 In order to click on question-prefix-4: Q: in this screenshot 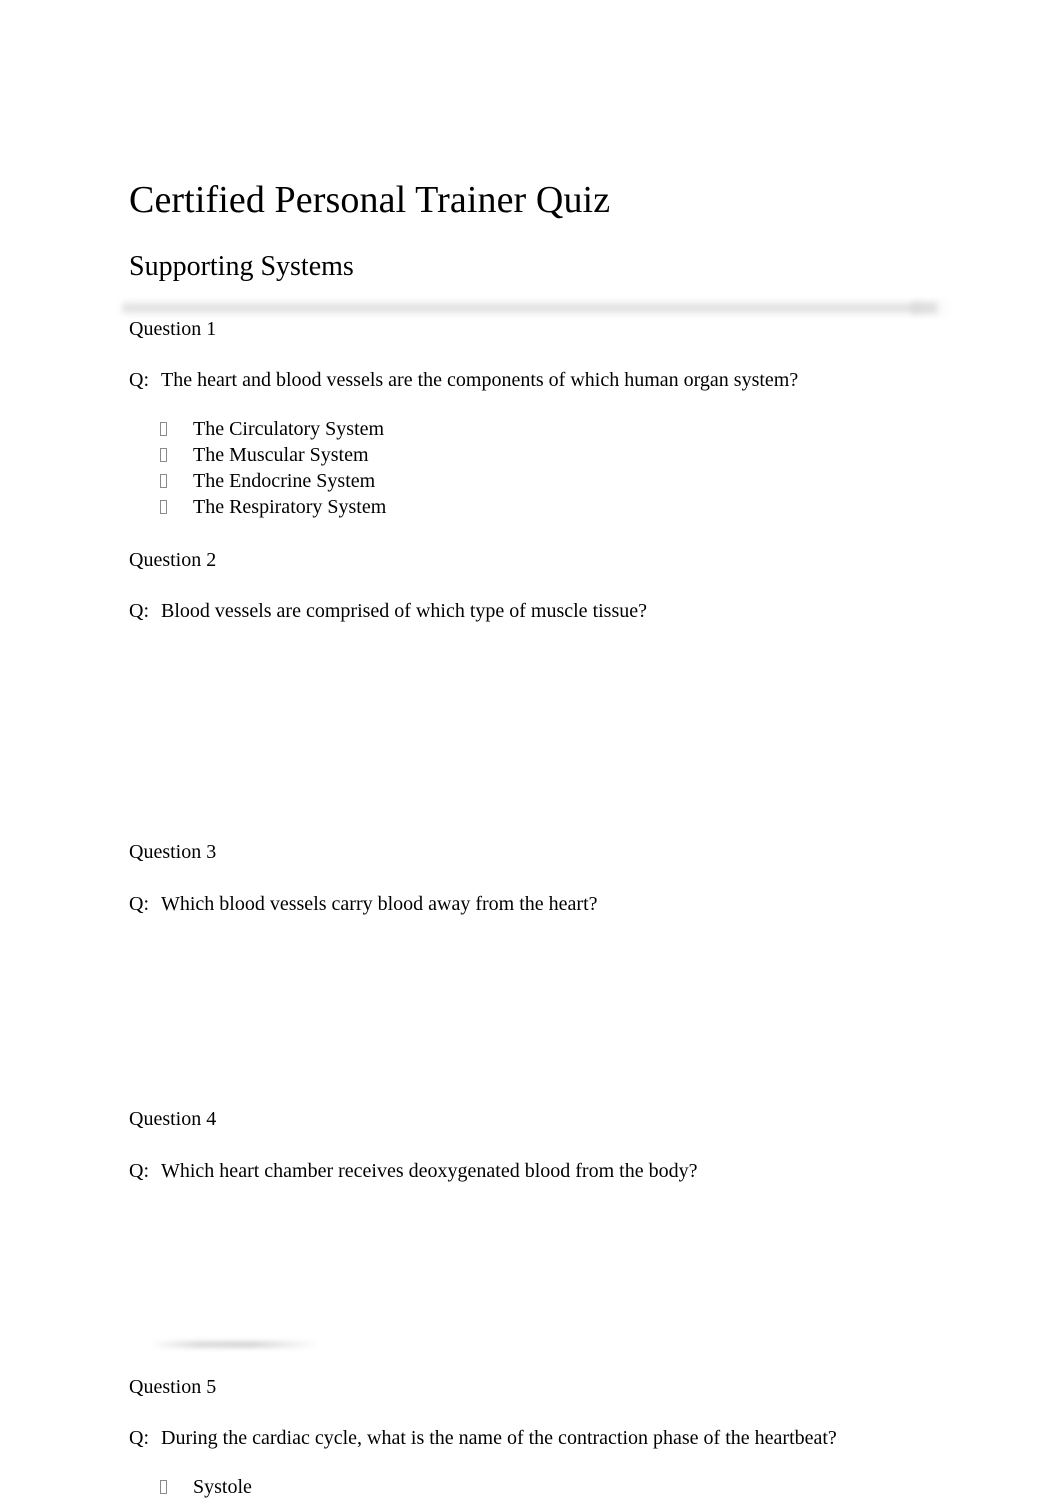, I will do `click(139, 1171)`.